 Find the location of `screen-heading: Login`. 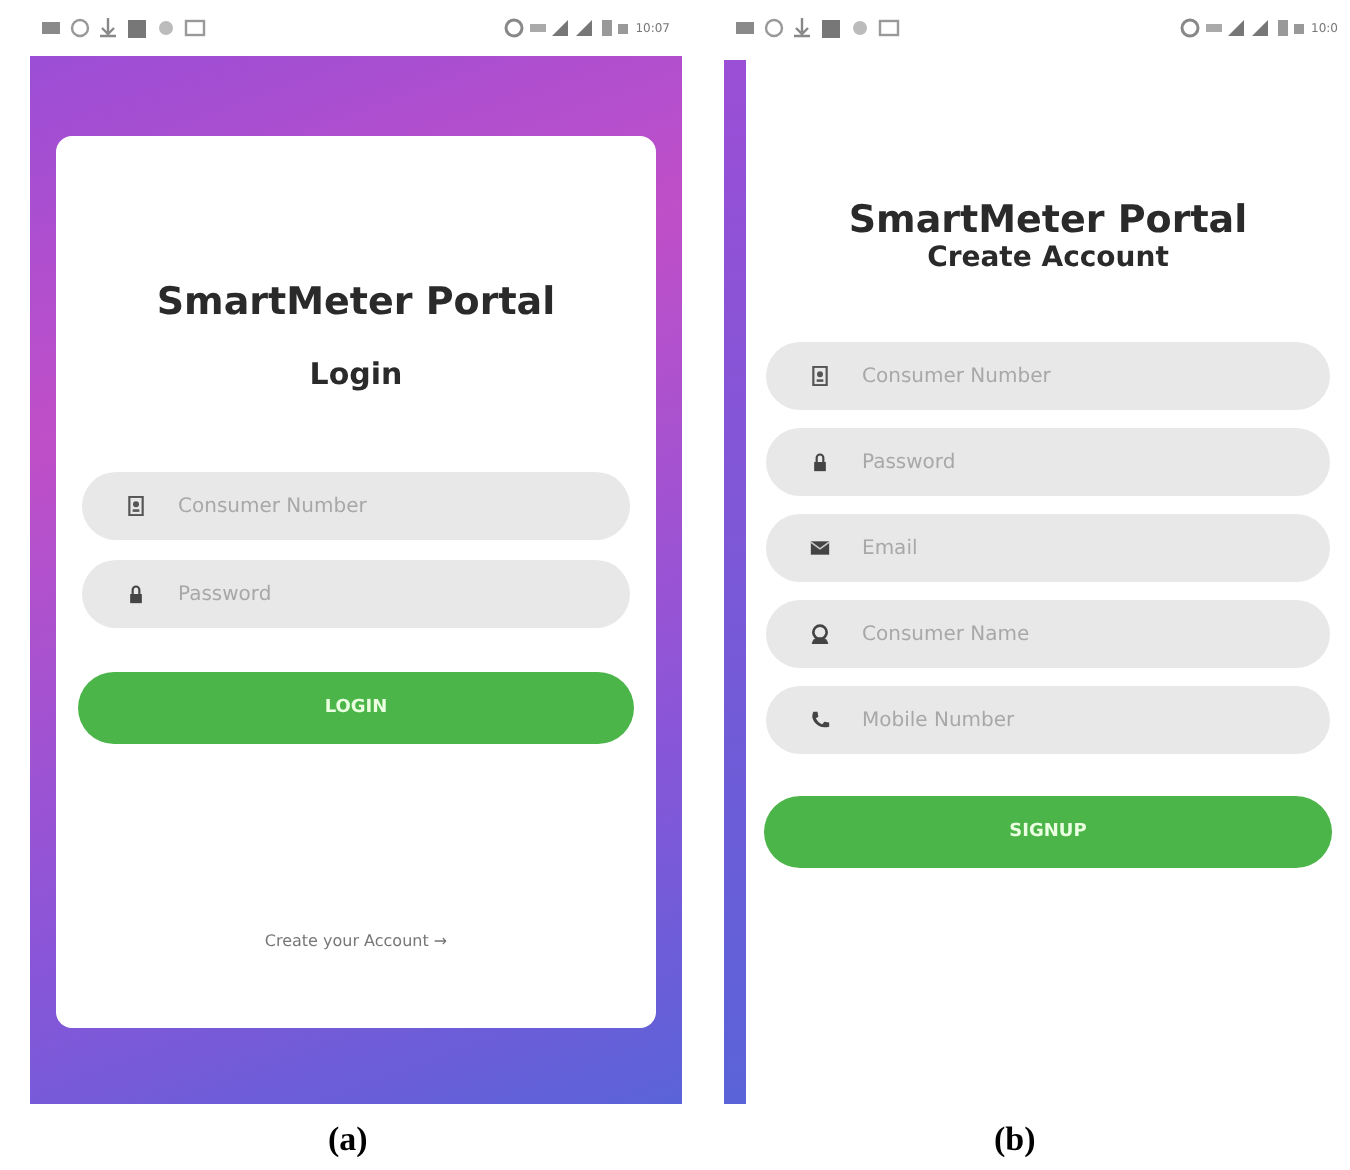

screen-heading: Login is located at coordinates (356, 374).